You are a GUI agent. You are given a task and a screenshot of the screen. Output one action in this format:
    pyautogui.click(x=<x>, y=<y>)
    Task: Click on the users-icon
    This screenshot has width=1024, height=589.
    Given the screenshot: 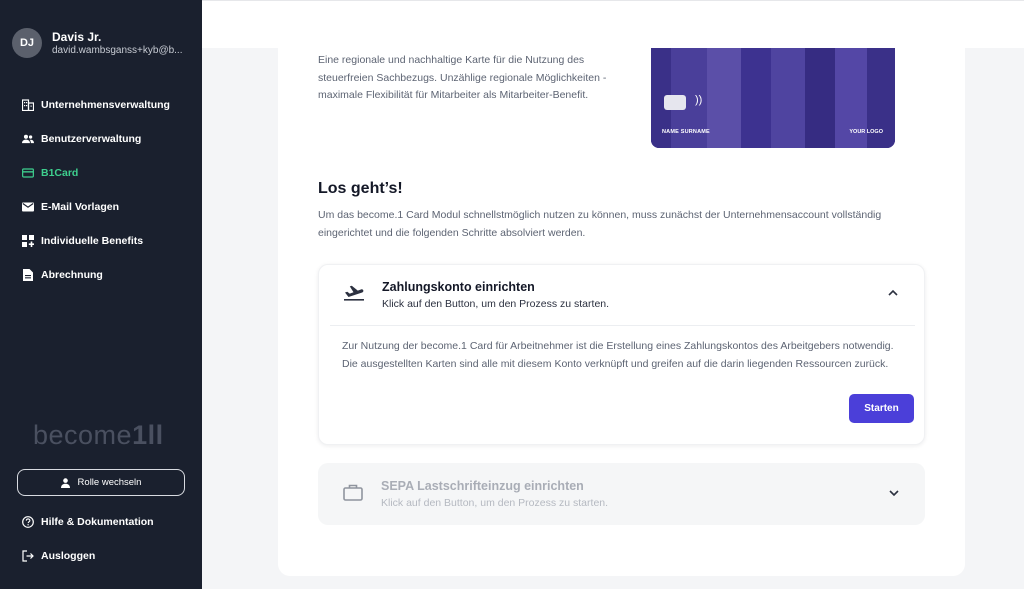 What is the action you would take?
    pyautogui.click(x=28, y=139)
    